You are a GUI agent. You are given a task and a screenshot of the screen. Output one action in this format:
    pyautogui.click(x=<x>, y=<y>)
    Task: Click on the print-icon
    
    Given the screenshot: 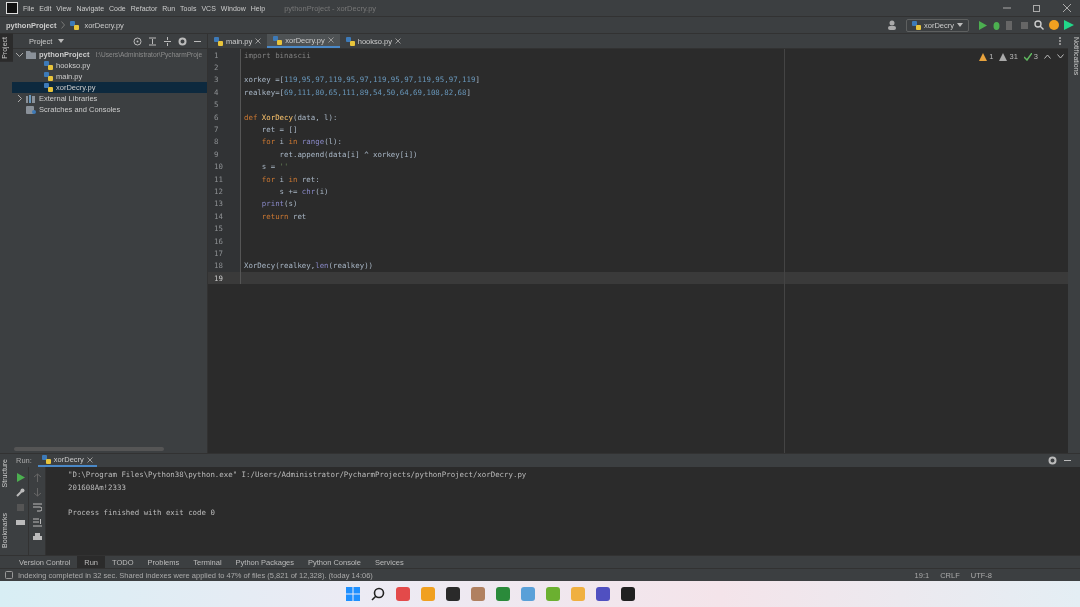 What is the action you would take?
    pyautogui.click(x=37, y=537)
    